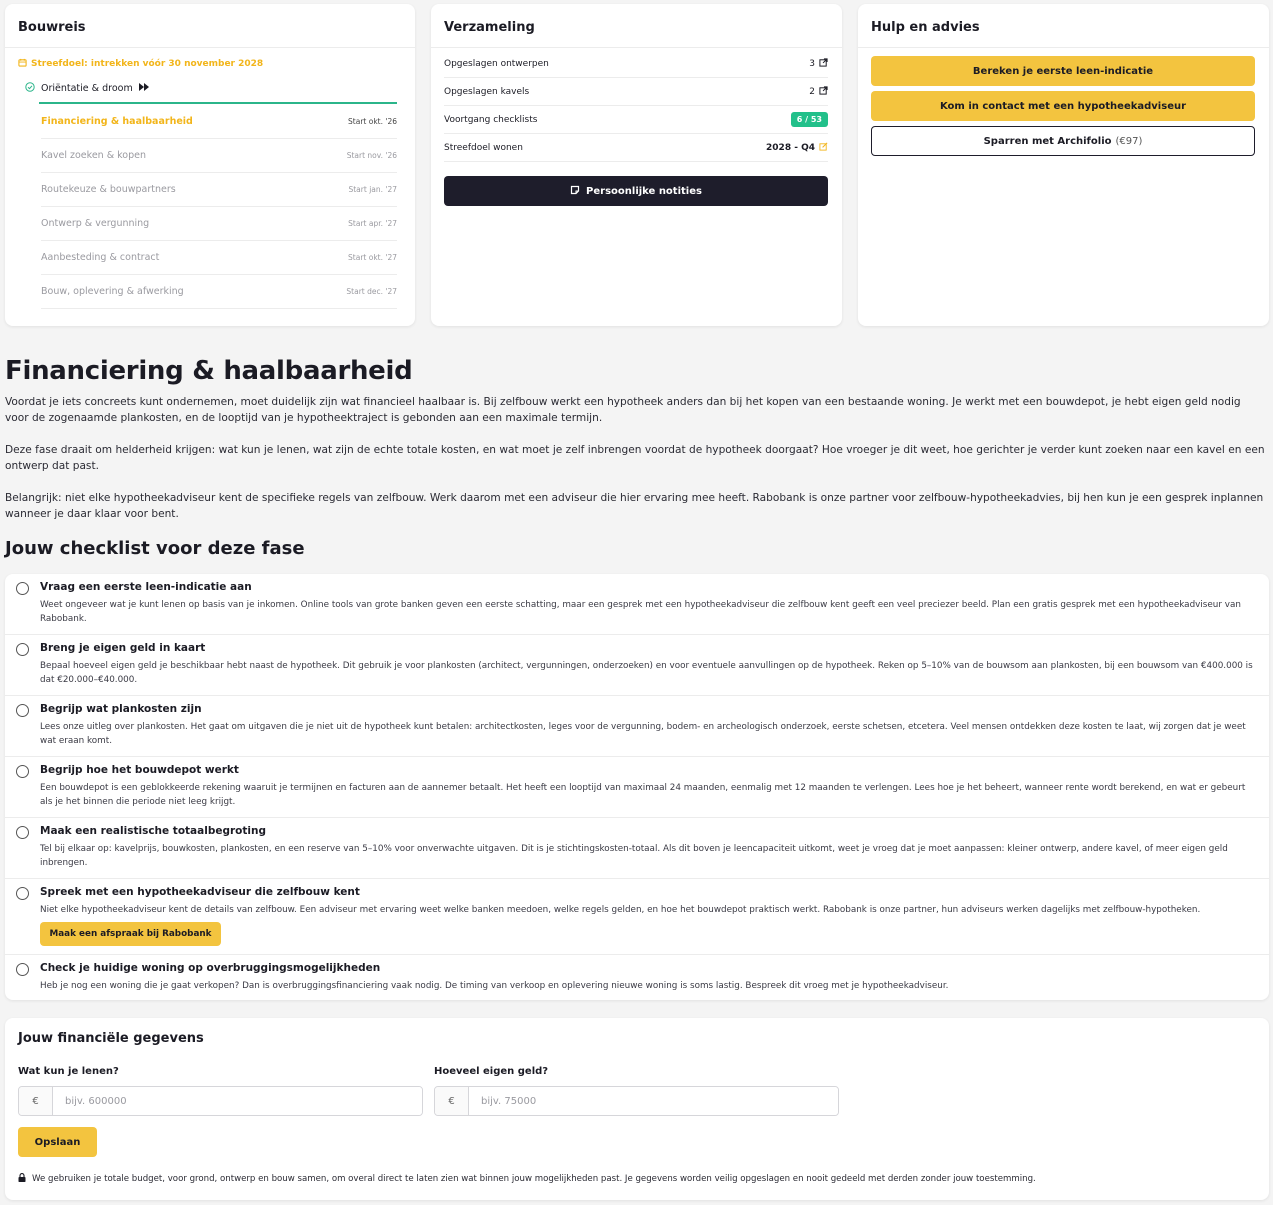 This screenshot has height=1205, width=1273. What do you see at coordinates (372, 223) in the screenshot?
I see `phase-start: Start apr. '27` at bounding box center [372, 223].